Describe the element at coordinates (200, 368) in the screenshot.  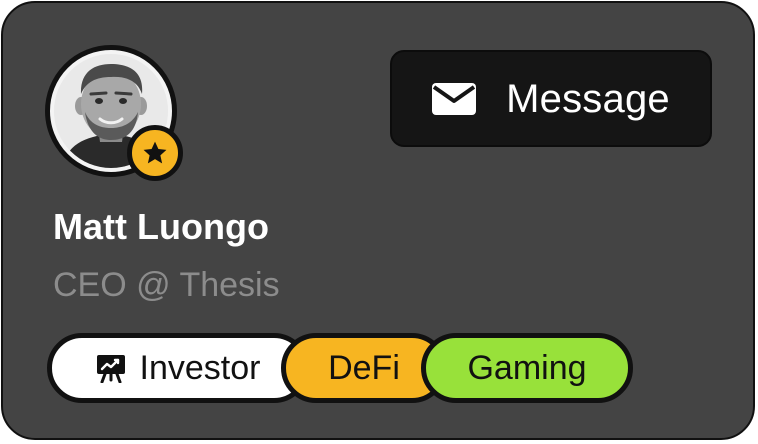
I see `tag-investor-label: Investor` at that location.